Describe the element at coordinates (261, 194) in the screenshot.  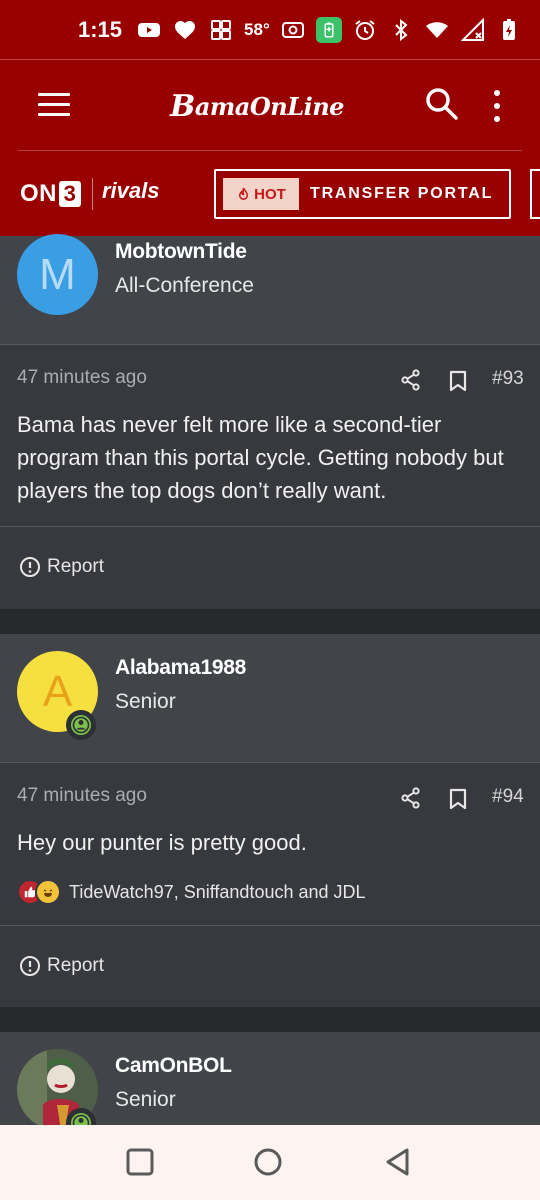
I see `hot-badge: HOT` at that location.